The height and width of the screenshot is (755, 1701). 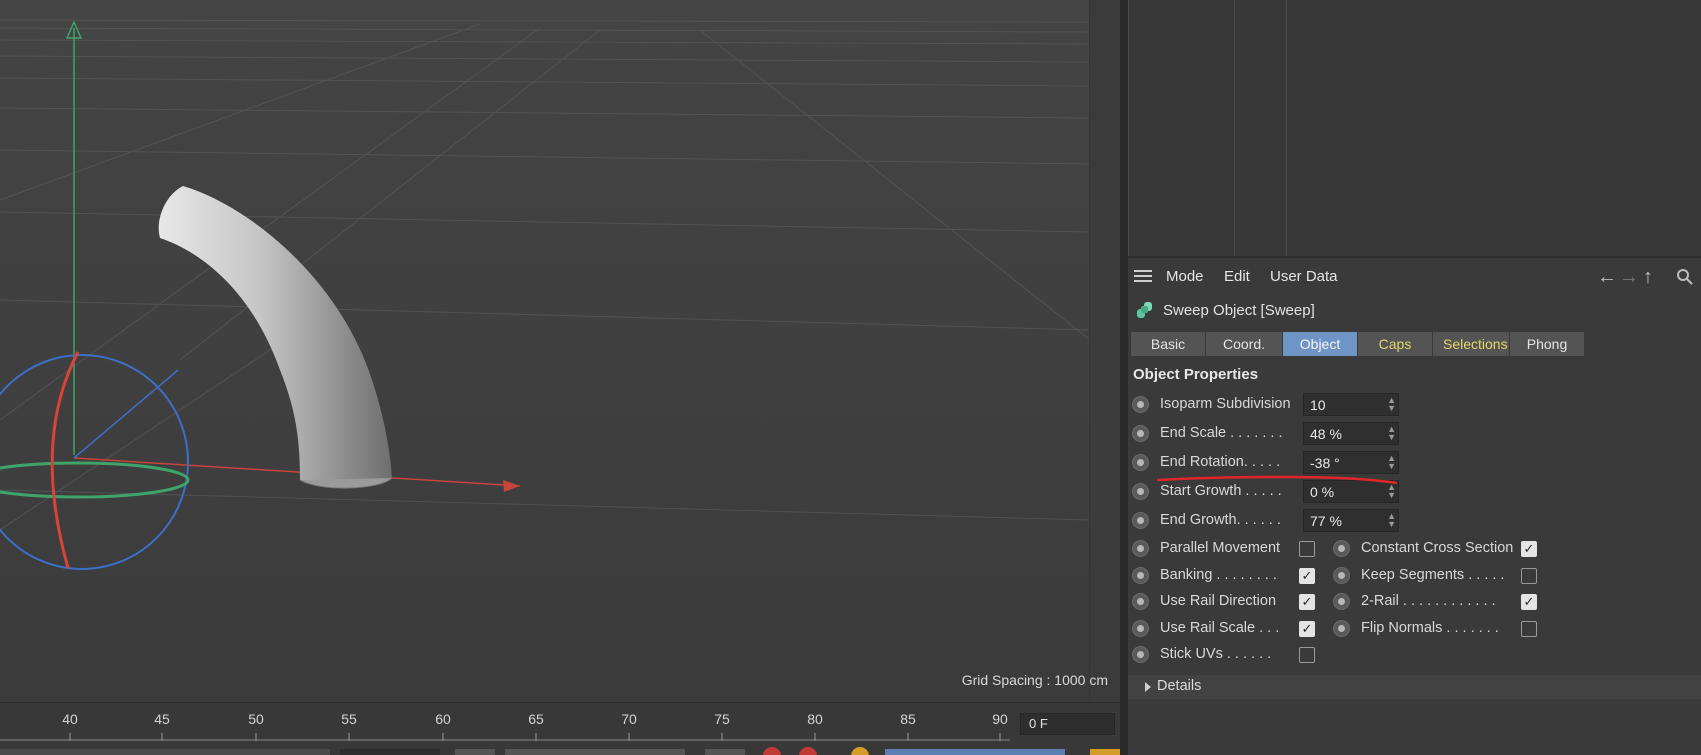 What do you see at coordinates (1307, 549) in the screenshot?
I see `parallel-movement-checkbox` at bounding box center [1307, 549].